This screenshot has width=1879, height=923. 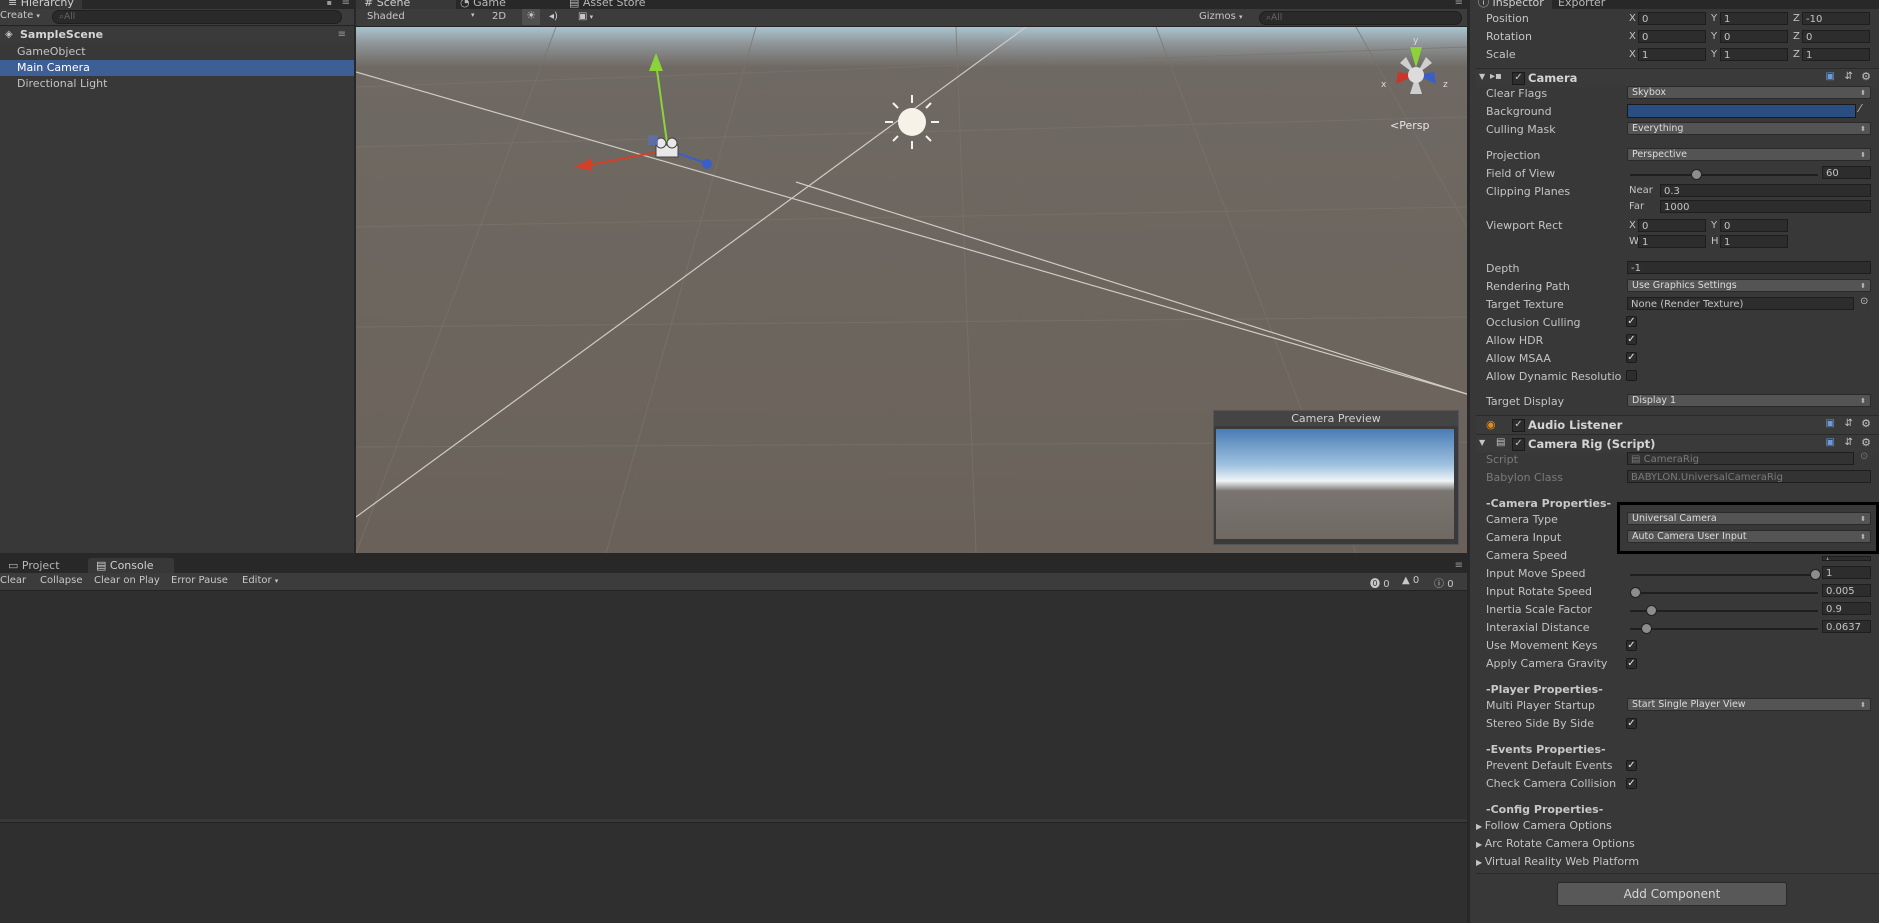 I want to click on persp-label: <Persp, so click(x=1409, y=125).